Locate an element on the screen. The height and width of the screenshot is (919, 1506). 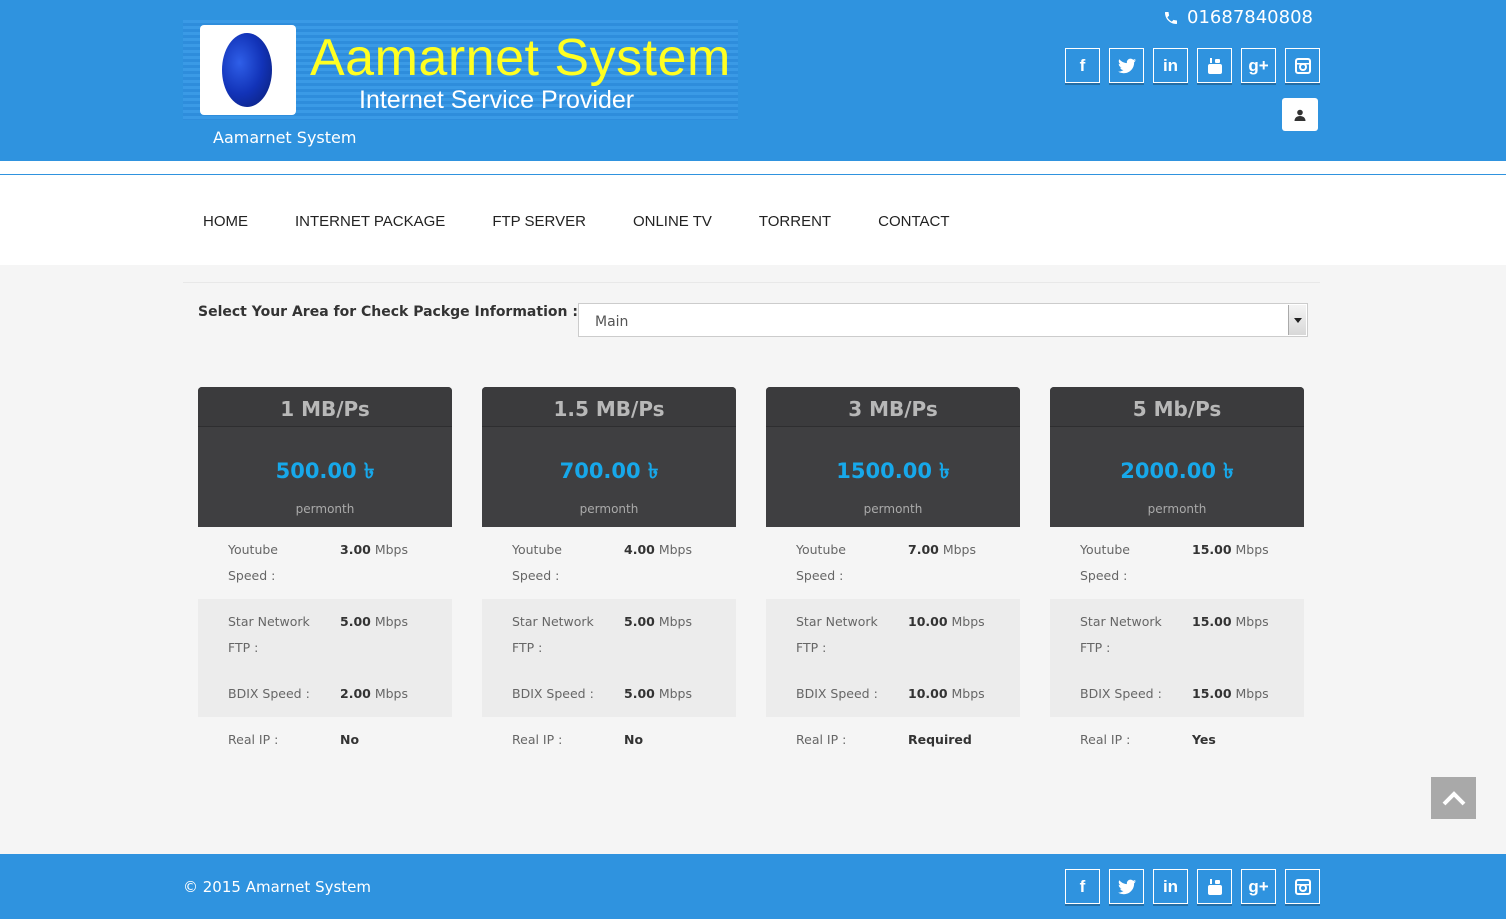
package-price: 1500.00 ৳ is located at coordinates (893, 471).